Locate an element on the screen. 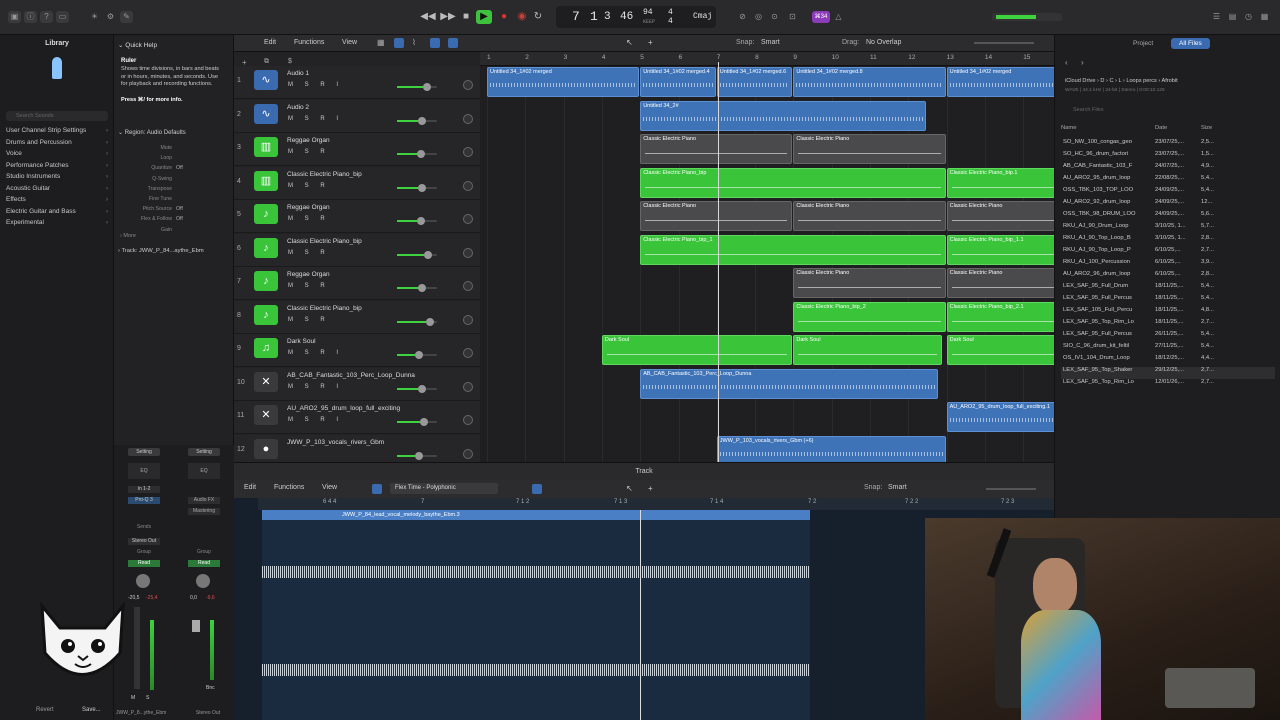  region: AB_CAB_Fantastic_103_Perc_Loop_Dunna is located at coordinates (789, 383).